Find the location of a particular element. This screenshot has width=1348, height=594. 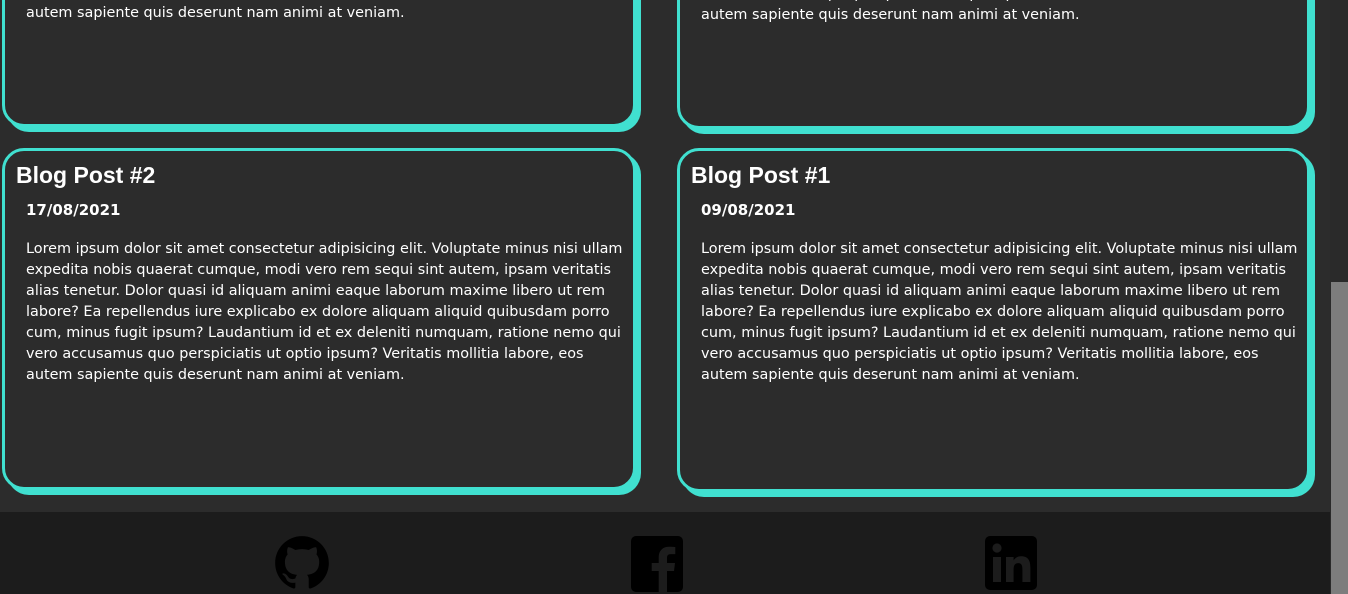

footer is located at coordinates (665, 553).